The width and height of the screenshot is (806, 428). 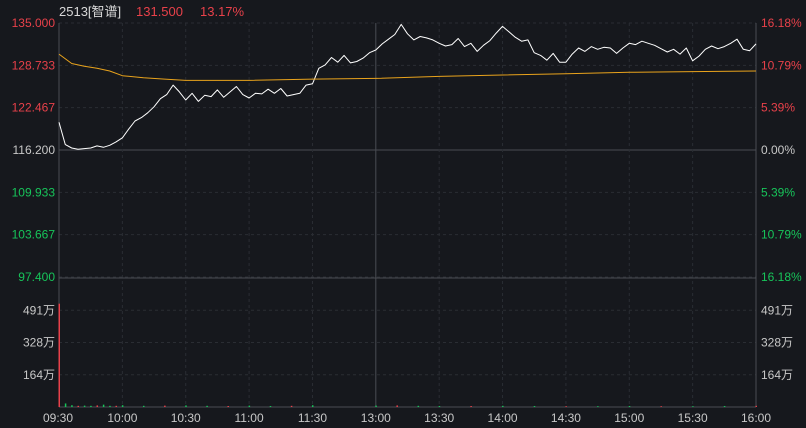 I want to click on price-tick-label: 109.933, so click(x=34, y=192).